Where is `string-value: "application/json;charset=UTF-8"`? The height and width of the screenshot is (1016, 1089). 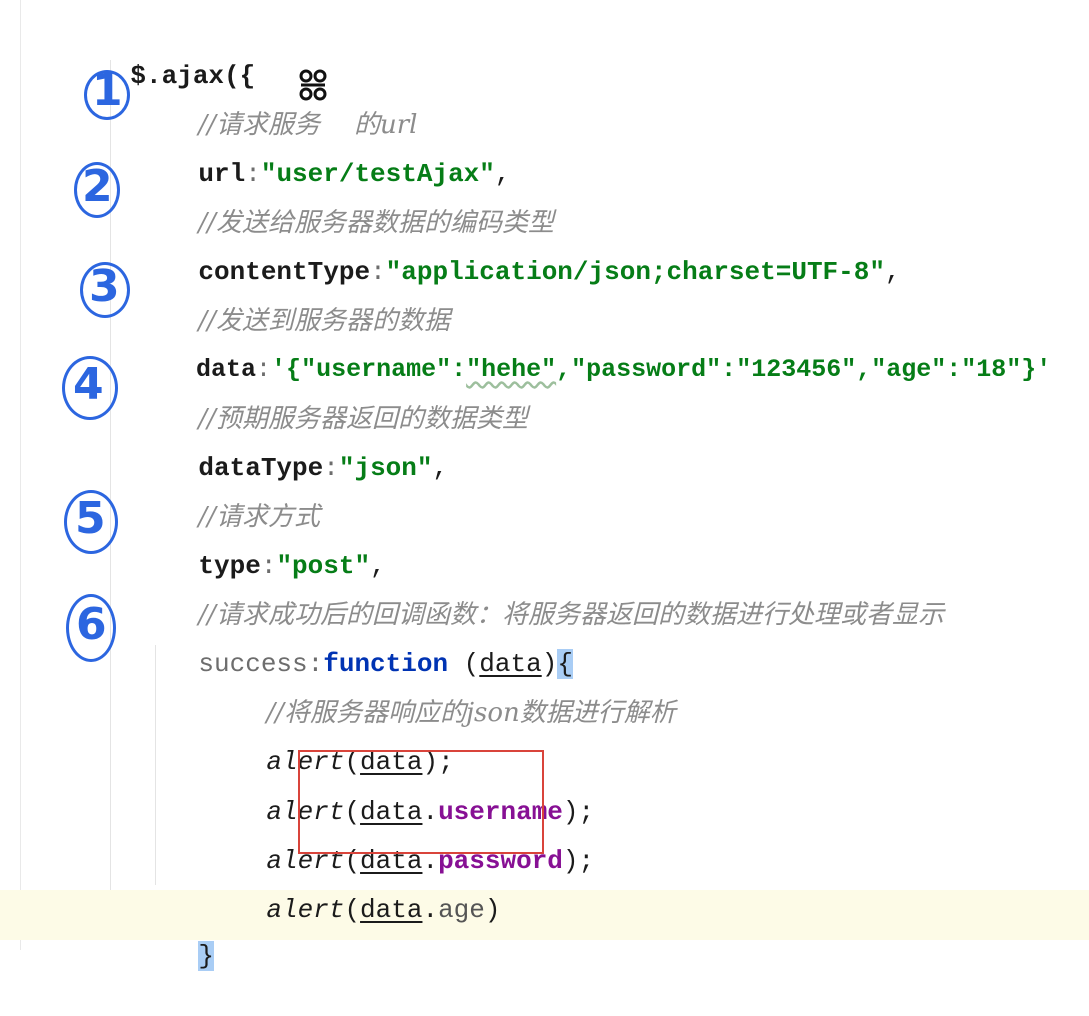 string-value: "application/json;charset=UTF-8" is located at coordinates (635, 272).